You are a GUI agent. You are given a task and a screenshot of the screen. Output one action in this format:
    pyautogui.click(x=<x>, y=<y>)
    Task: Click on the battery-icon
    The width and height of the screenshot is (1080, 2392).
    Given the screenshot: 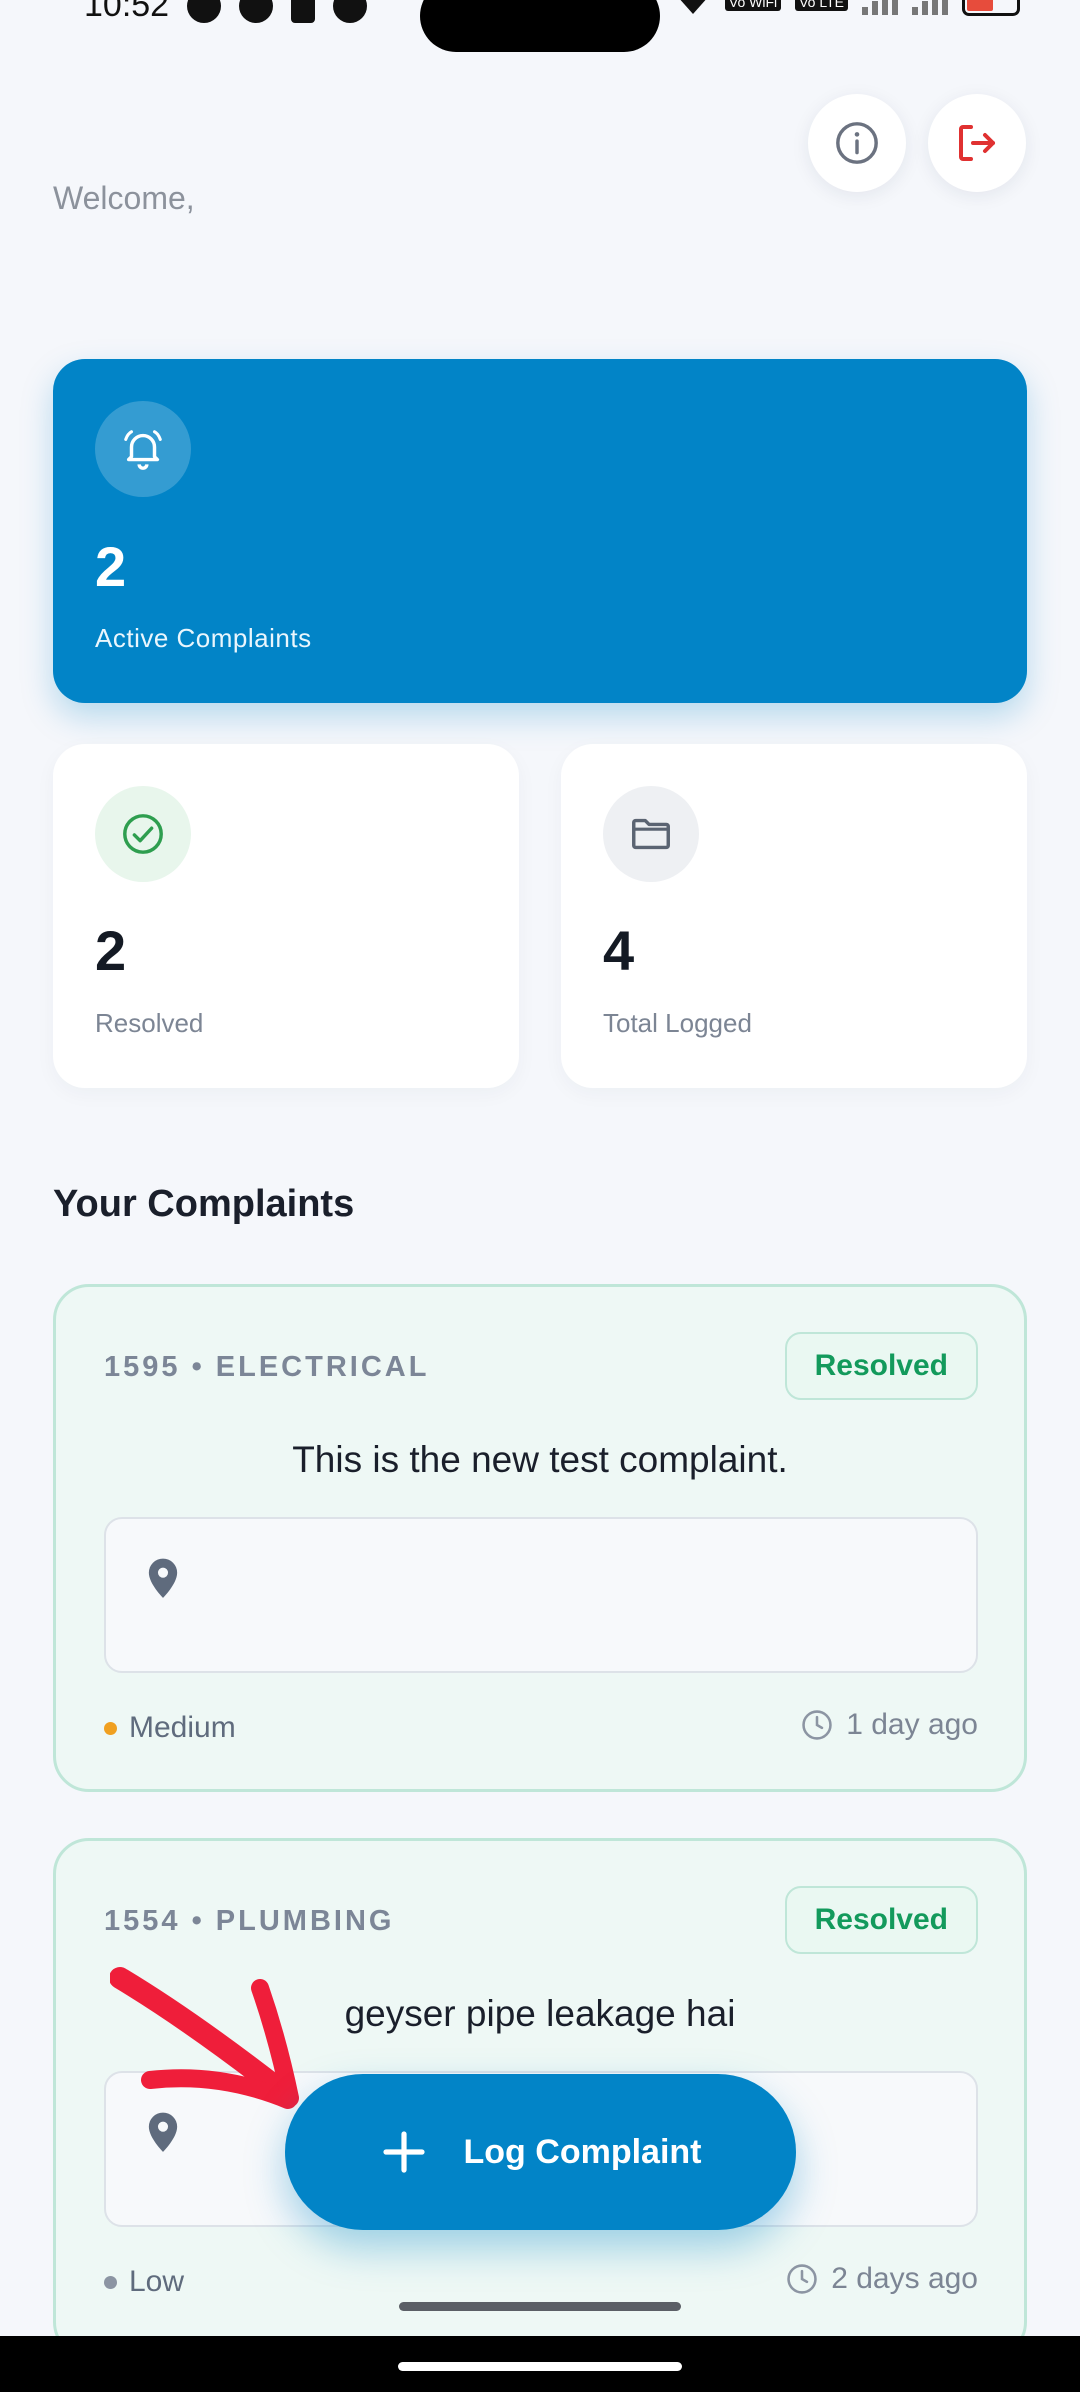 What is the action you would take?
    pyautogui.click(x=991, y=8)
    